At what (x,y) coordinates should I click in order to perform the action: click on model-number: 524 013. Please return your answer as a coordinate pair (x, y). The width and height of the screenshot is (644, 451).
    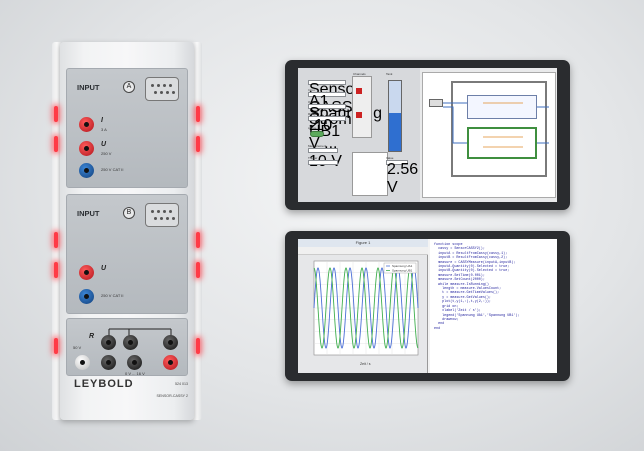
    Looking at the image, I should click on (181, 384).